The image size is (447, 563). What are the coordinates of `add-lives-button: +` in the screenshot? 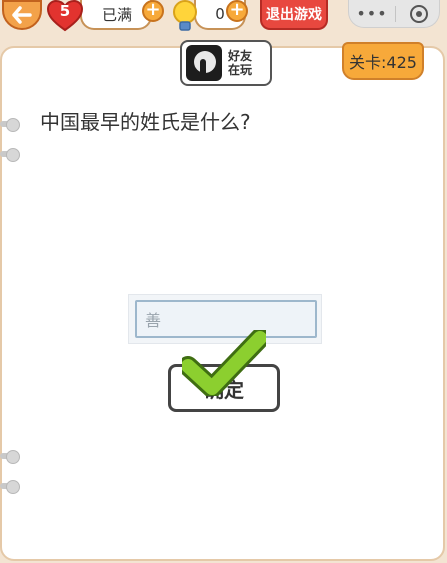 It's located at (153, 11).